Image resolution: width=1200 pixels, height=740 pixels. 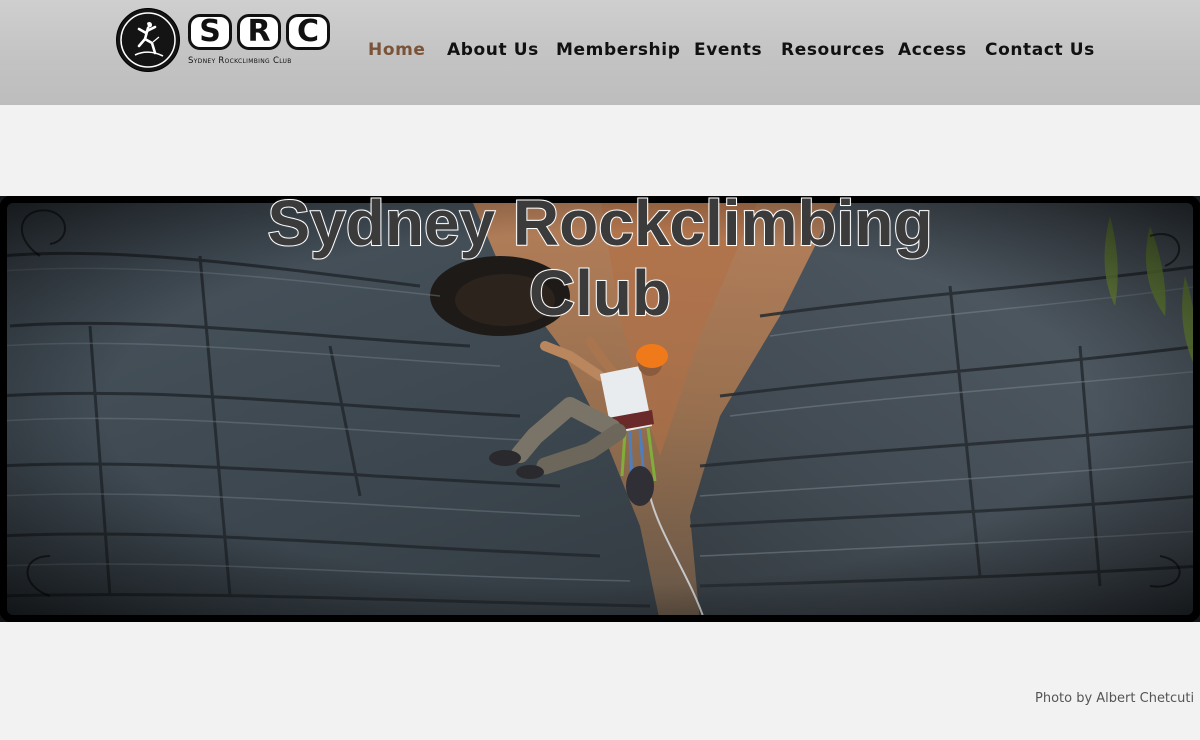 What do you see at coordinates (833, 50) in the screenshot?
I see `nav-item-resources: Resources` at bounding box center [833, 50].